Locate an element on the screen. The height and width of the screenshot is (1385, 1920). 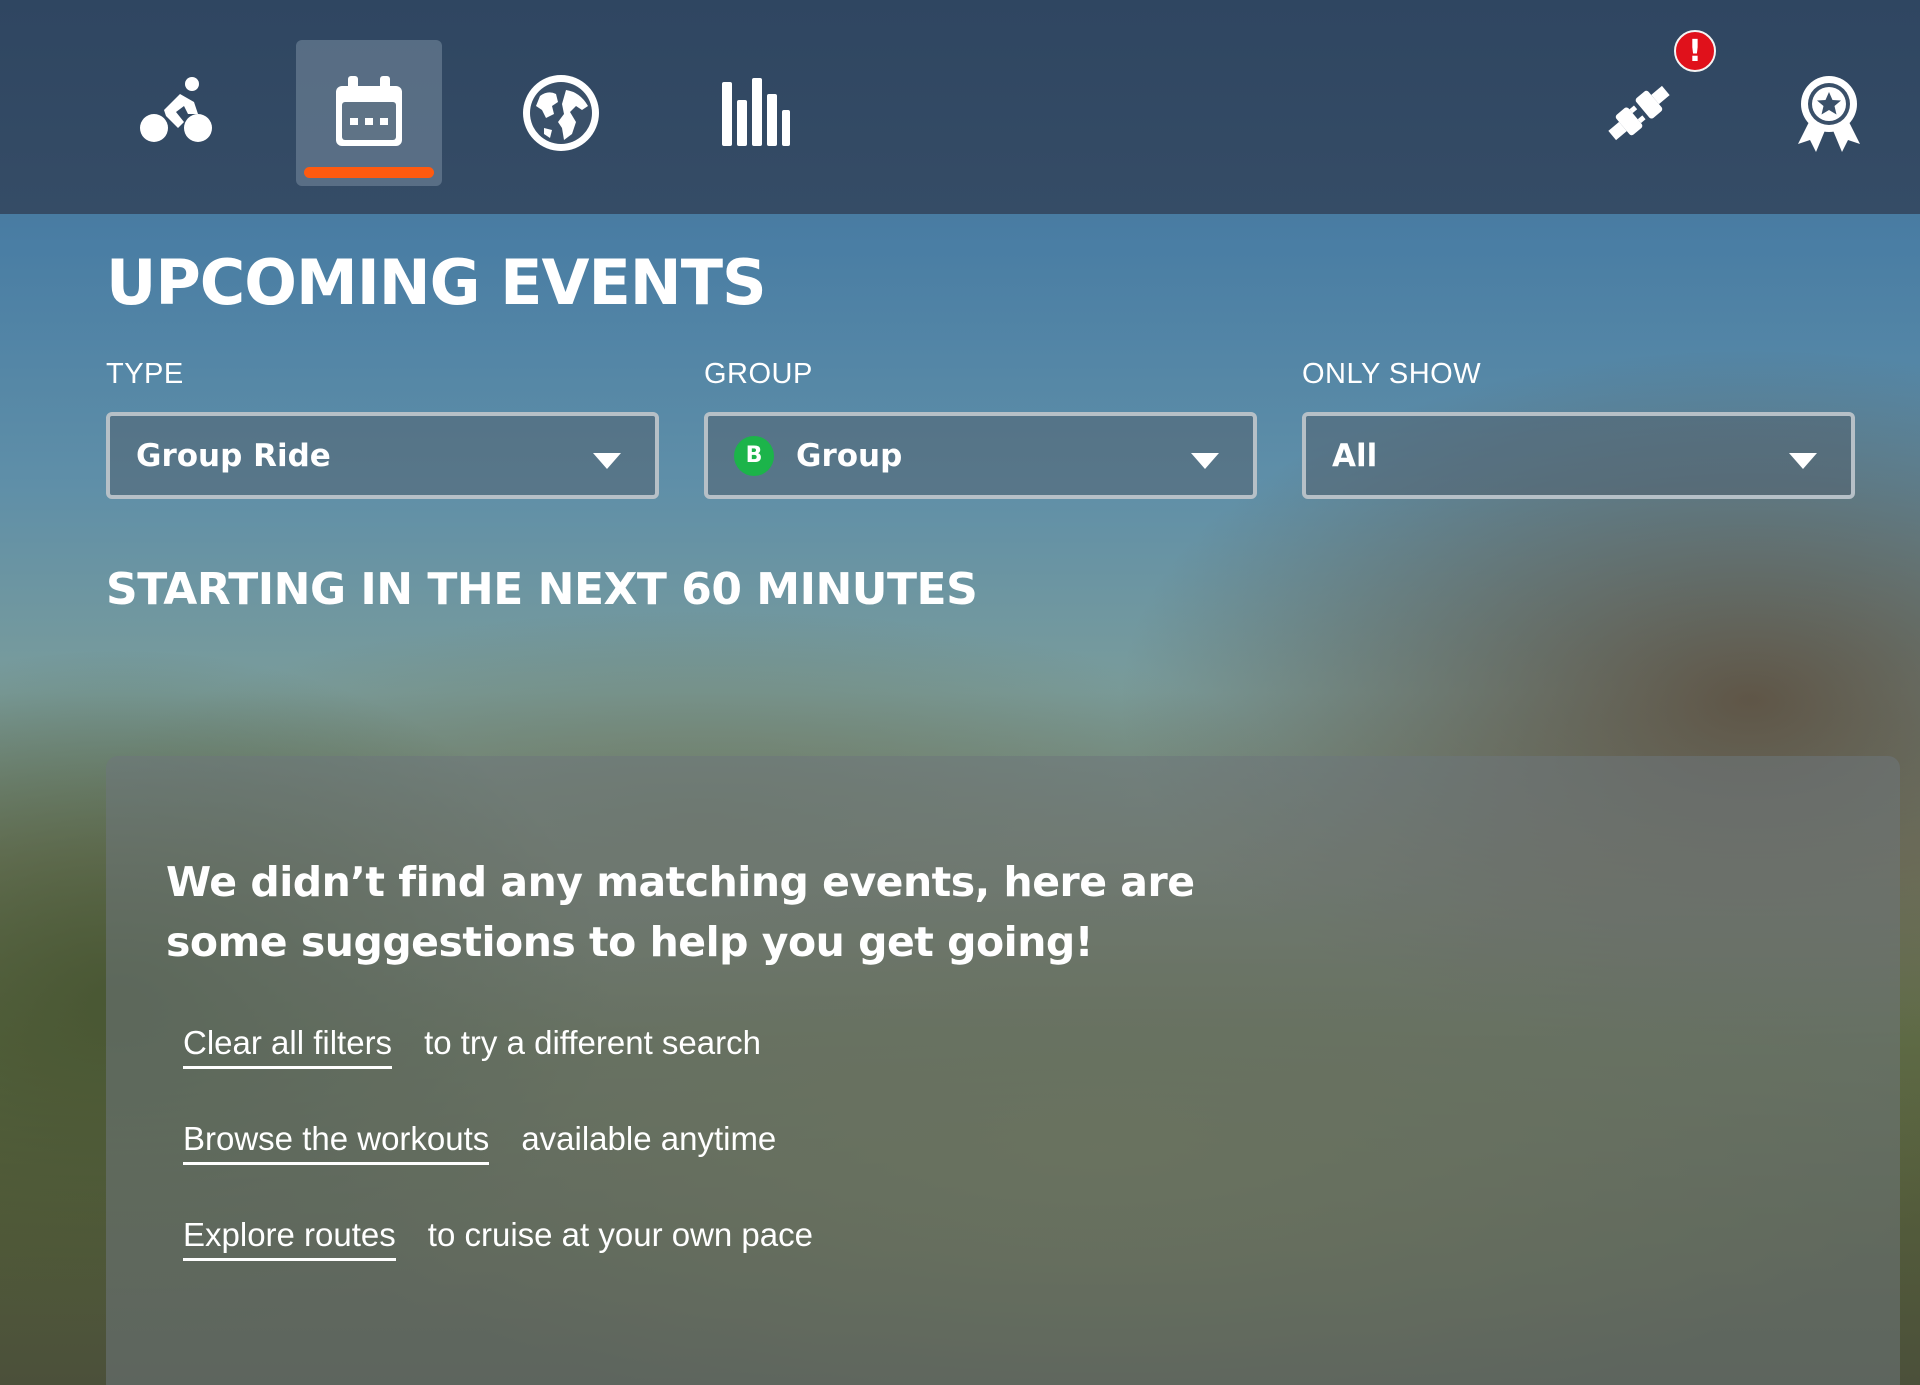
nav-ride-button is located at coordinates (177, 113).